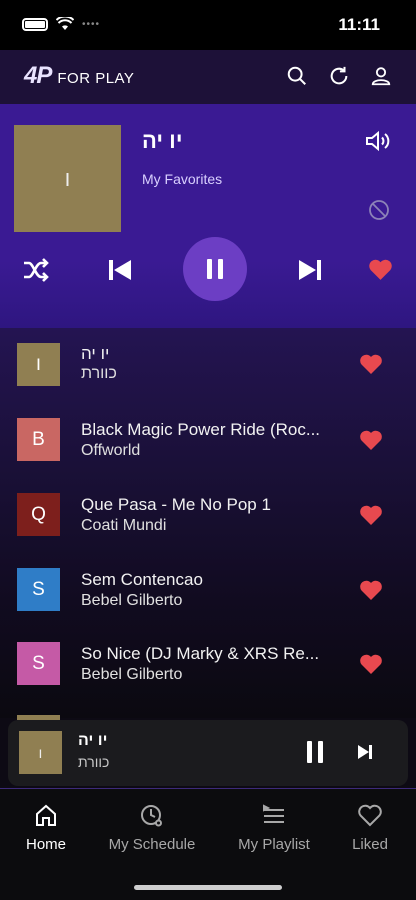 The width and height of the screenshot is (416, 900). I want to click on tab-liked-label: Liked, so click(370, 844).